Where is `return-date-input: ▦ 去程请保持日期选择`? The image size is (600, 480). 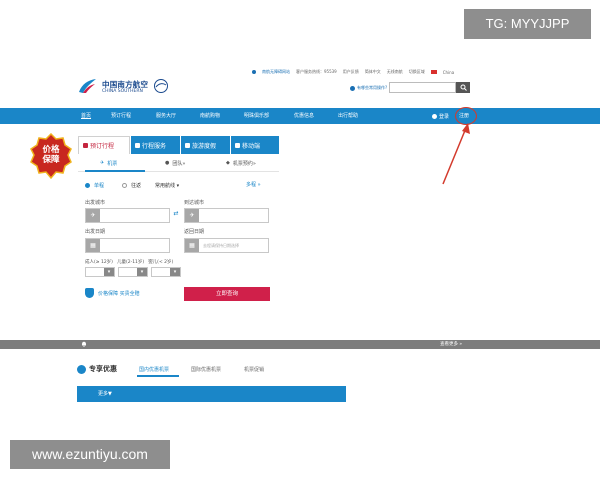 return-date-input: ▦ 去程请保持日期选择 is located at coordinates (226, 245).